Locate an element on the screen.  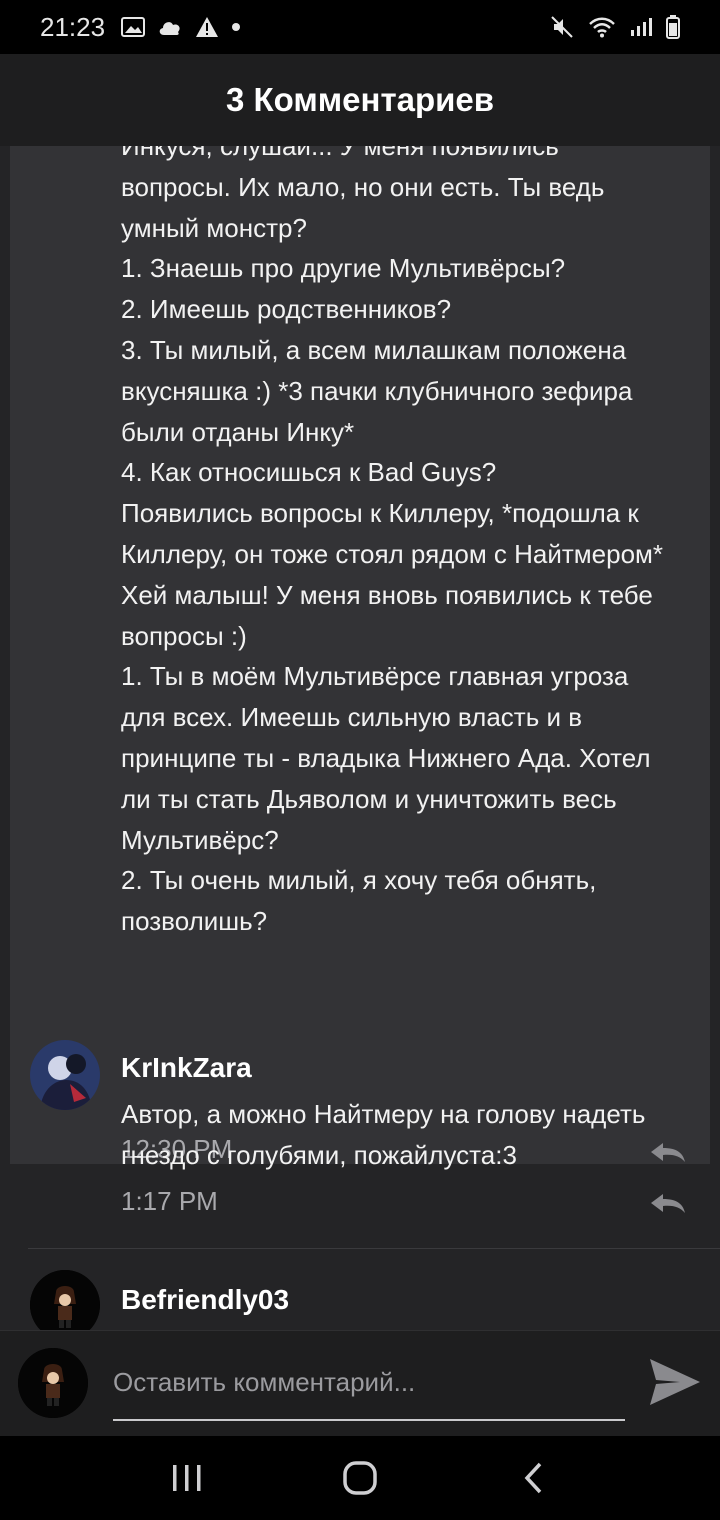
status-time: 21:23 is located at coordinates (73, 26).